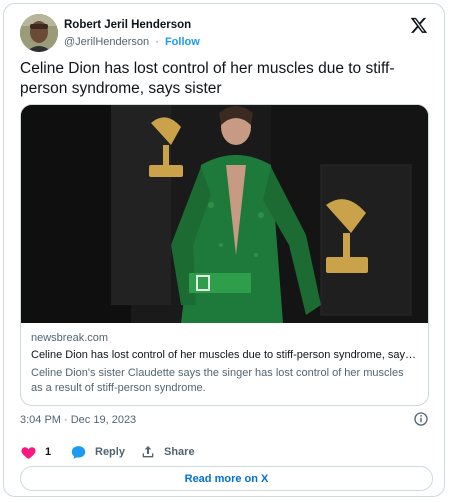 This screenshot has height=503, width=451. I want to click on author-handle-line: @JerilHenderson · Follow, so click(132, 42).